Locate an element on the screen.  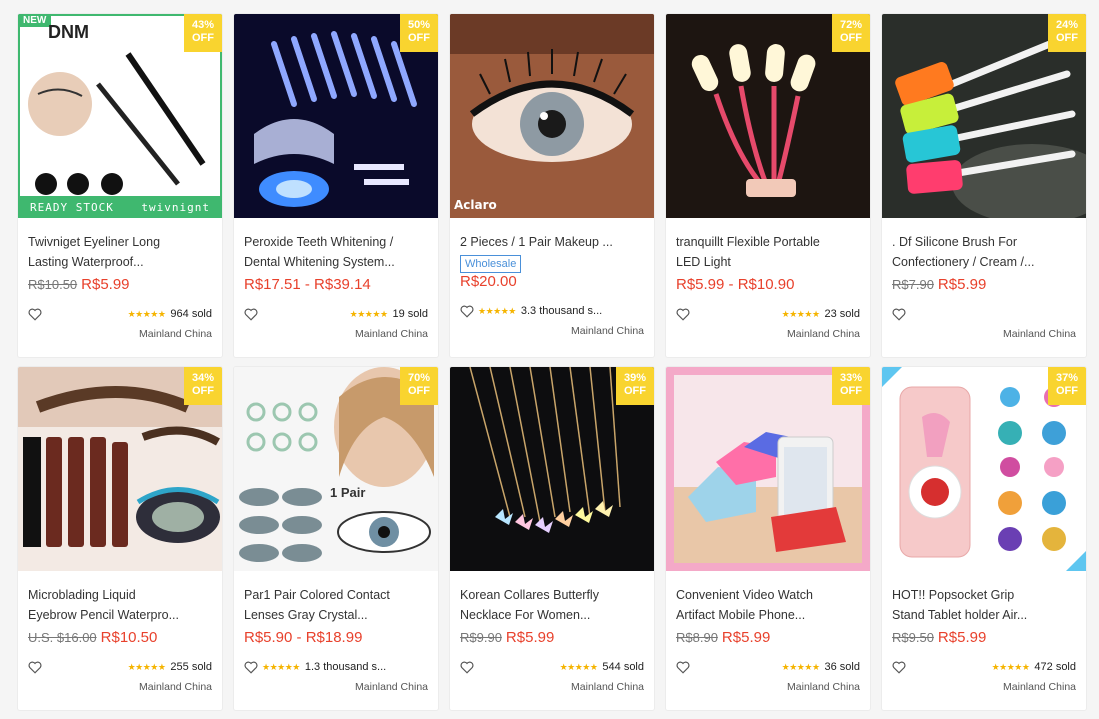
product-image: 50% OFF is located at coordinates (336, 116).